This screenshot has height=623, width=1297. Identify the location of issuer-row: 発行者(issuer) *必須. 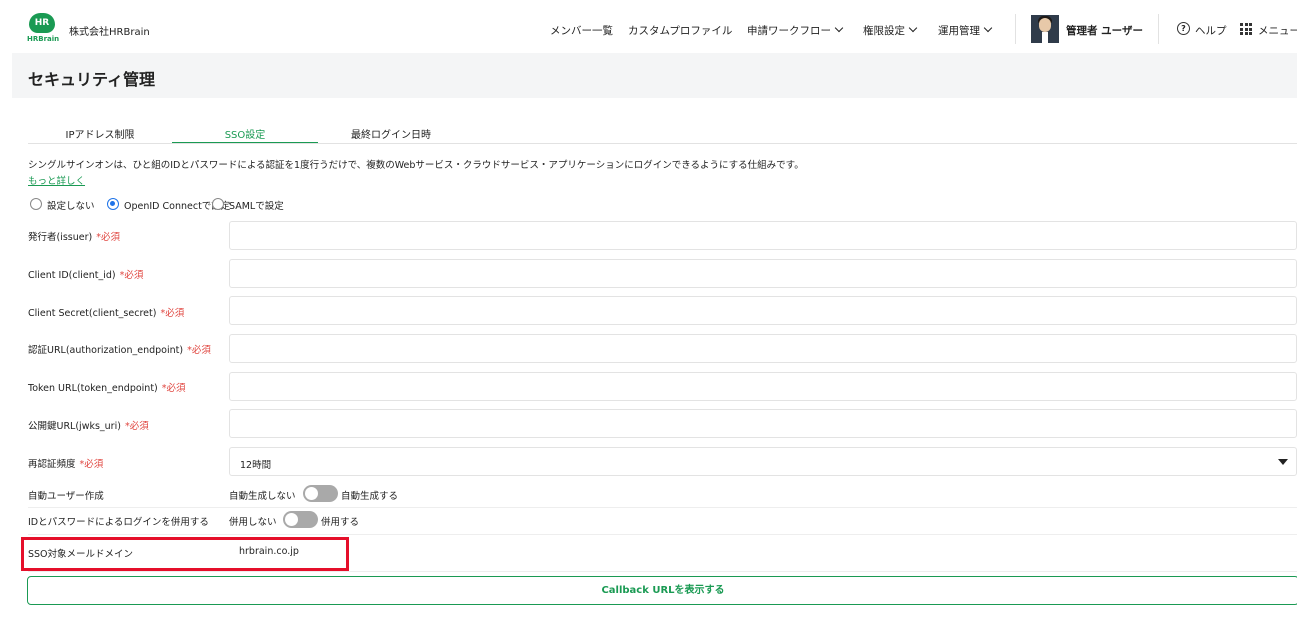
(662, 236).